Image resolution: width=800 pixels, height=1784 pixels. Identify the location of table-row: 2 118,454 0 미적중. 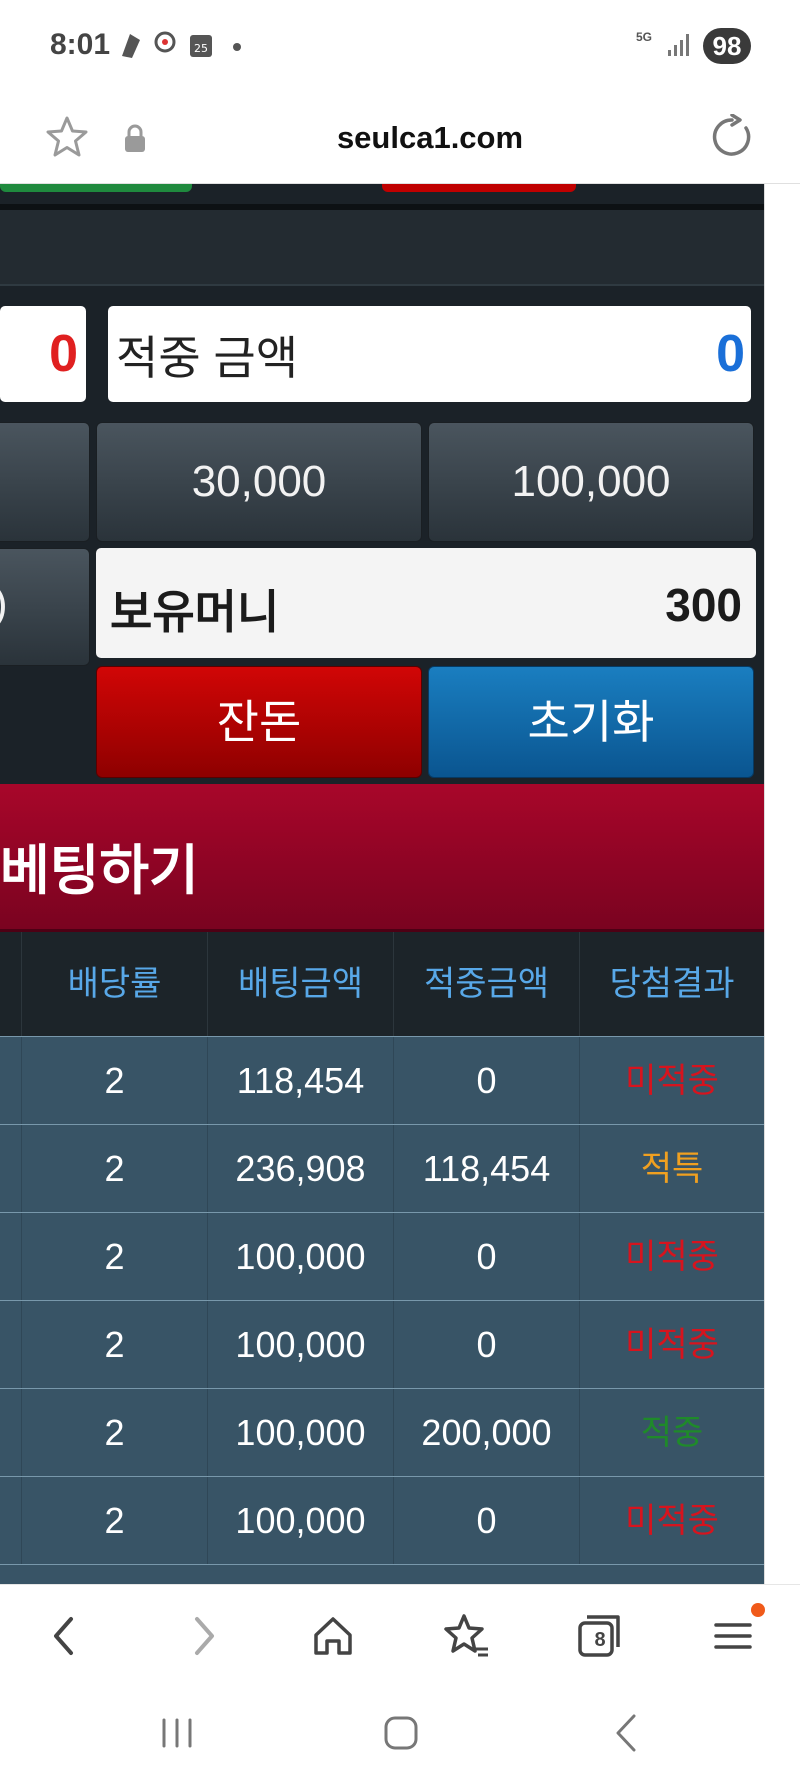
(382, 1080).